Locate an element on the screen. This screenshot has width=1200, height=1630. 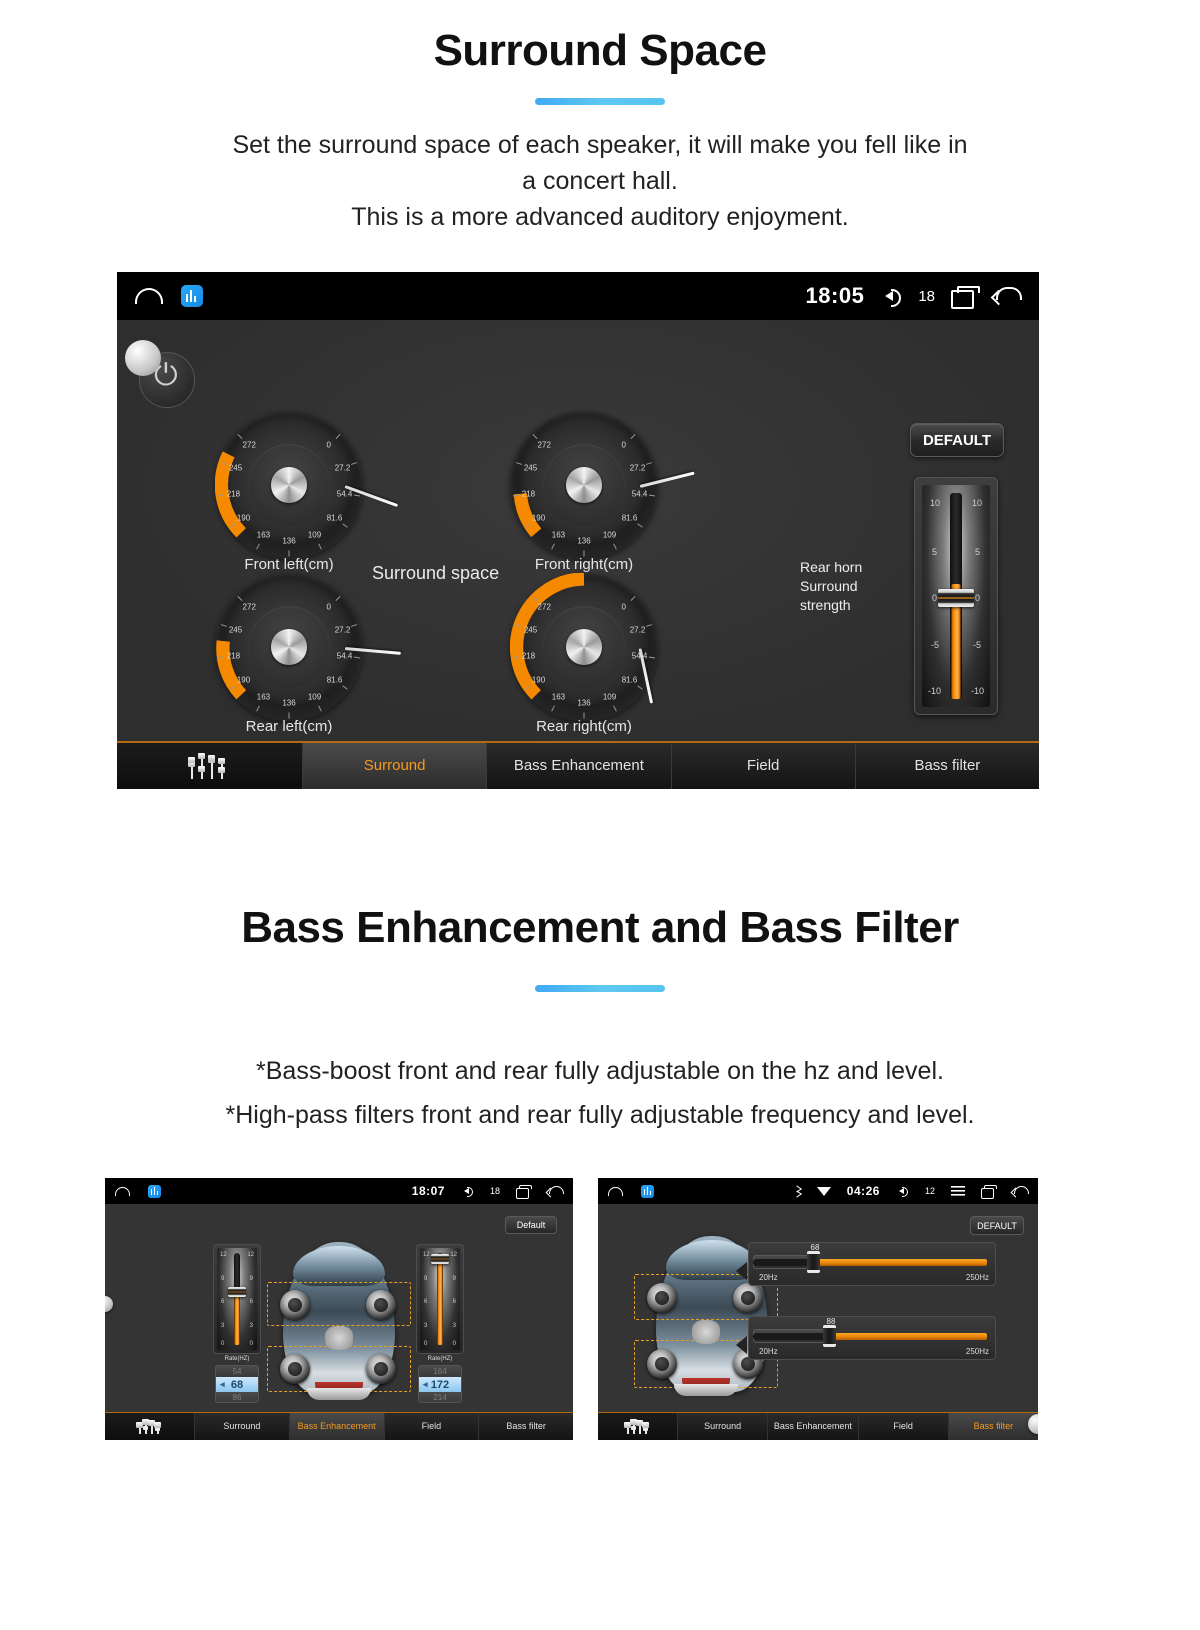
slider-knob-front is located at coordinates (813, 1262).